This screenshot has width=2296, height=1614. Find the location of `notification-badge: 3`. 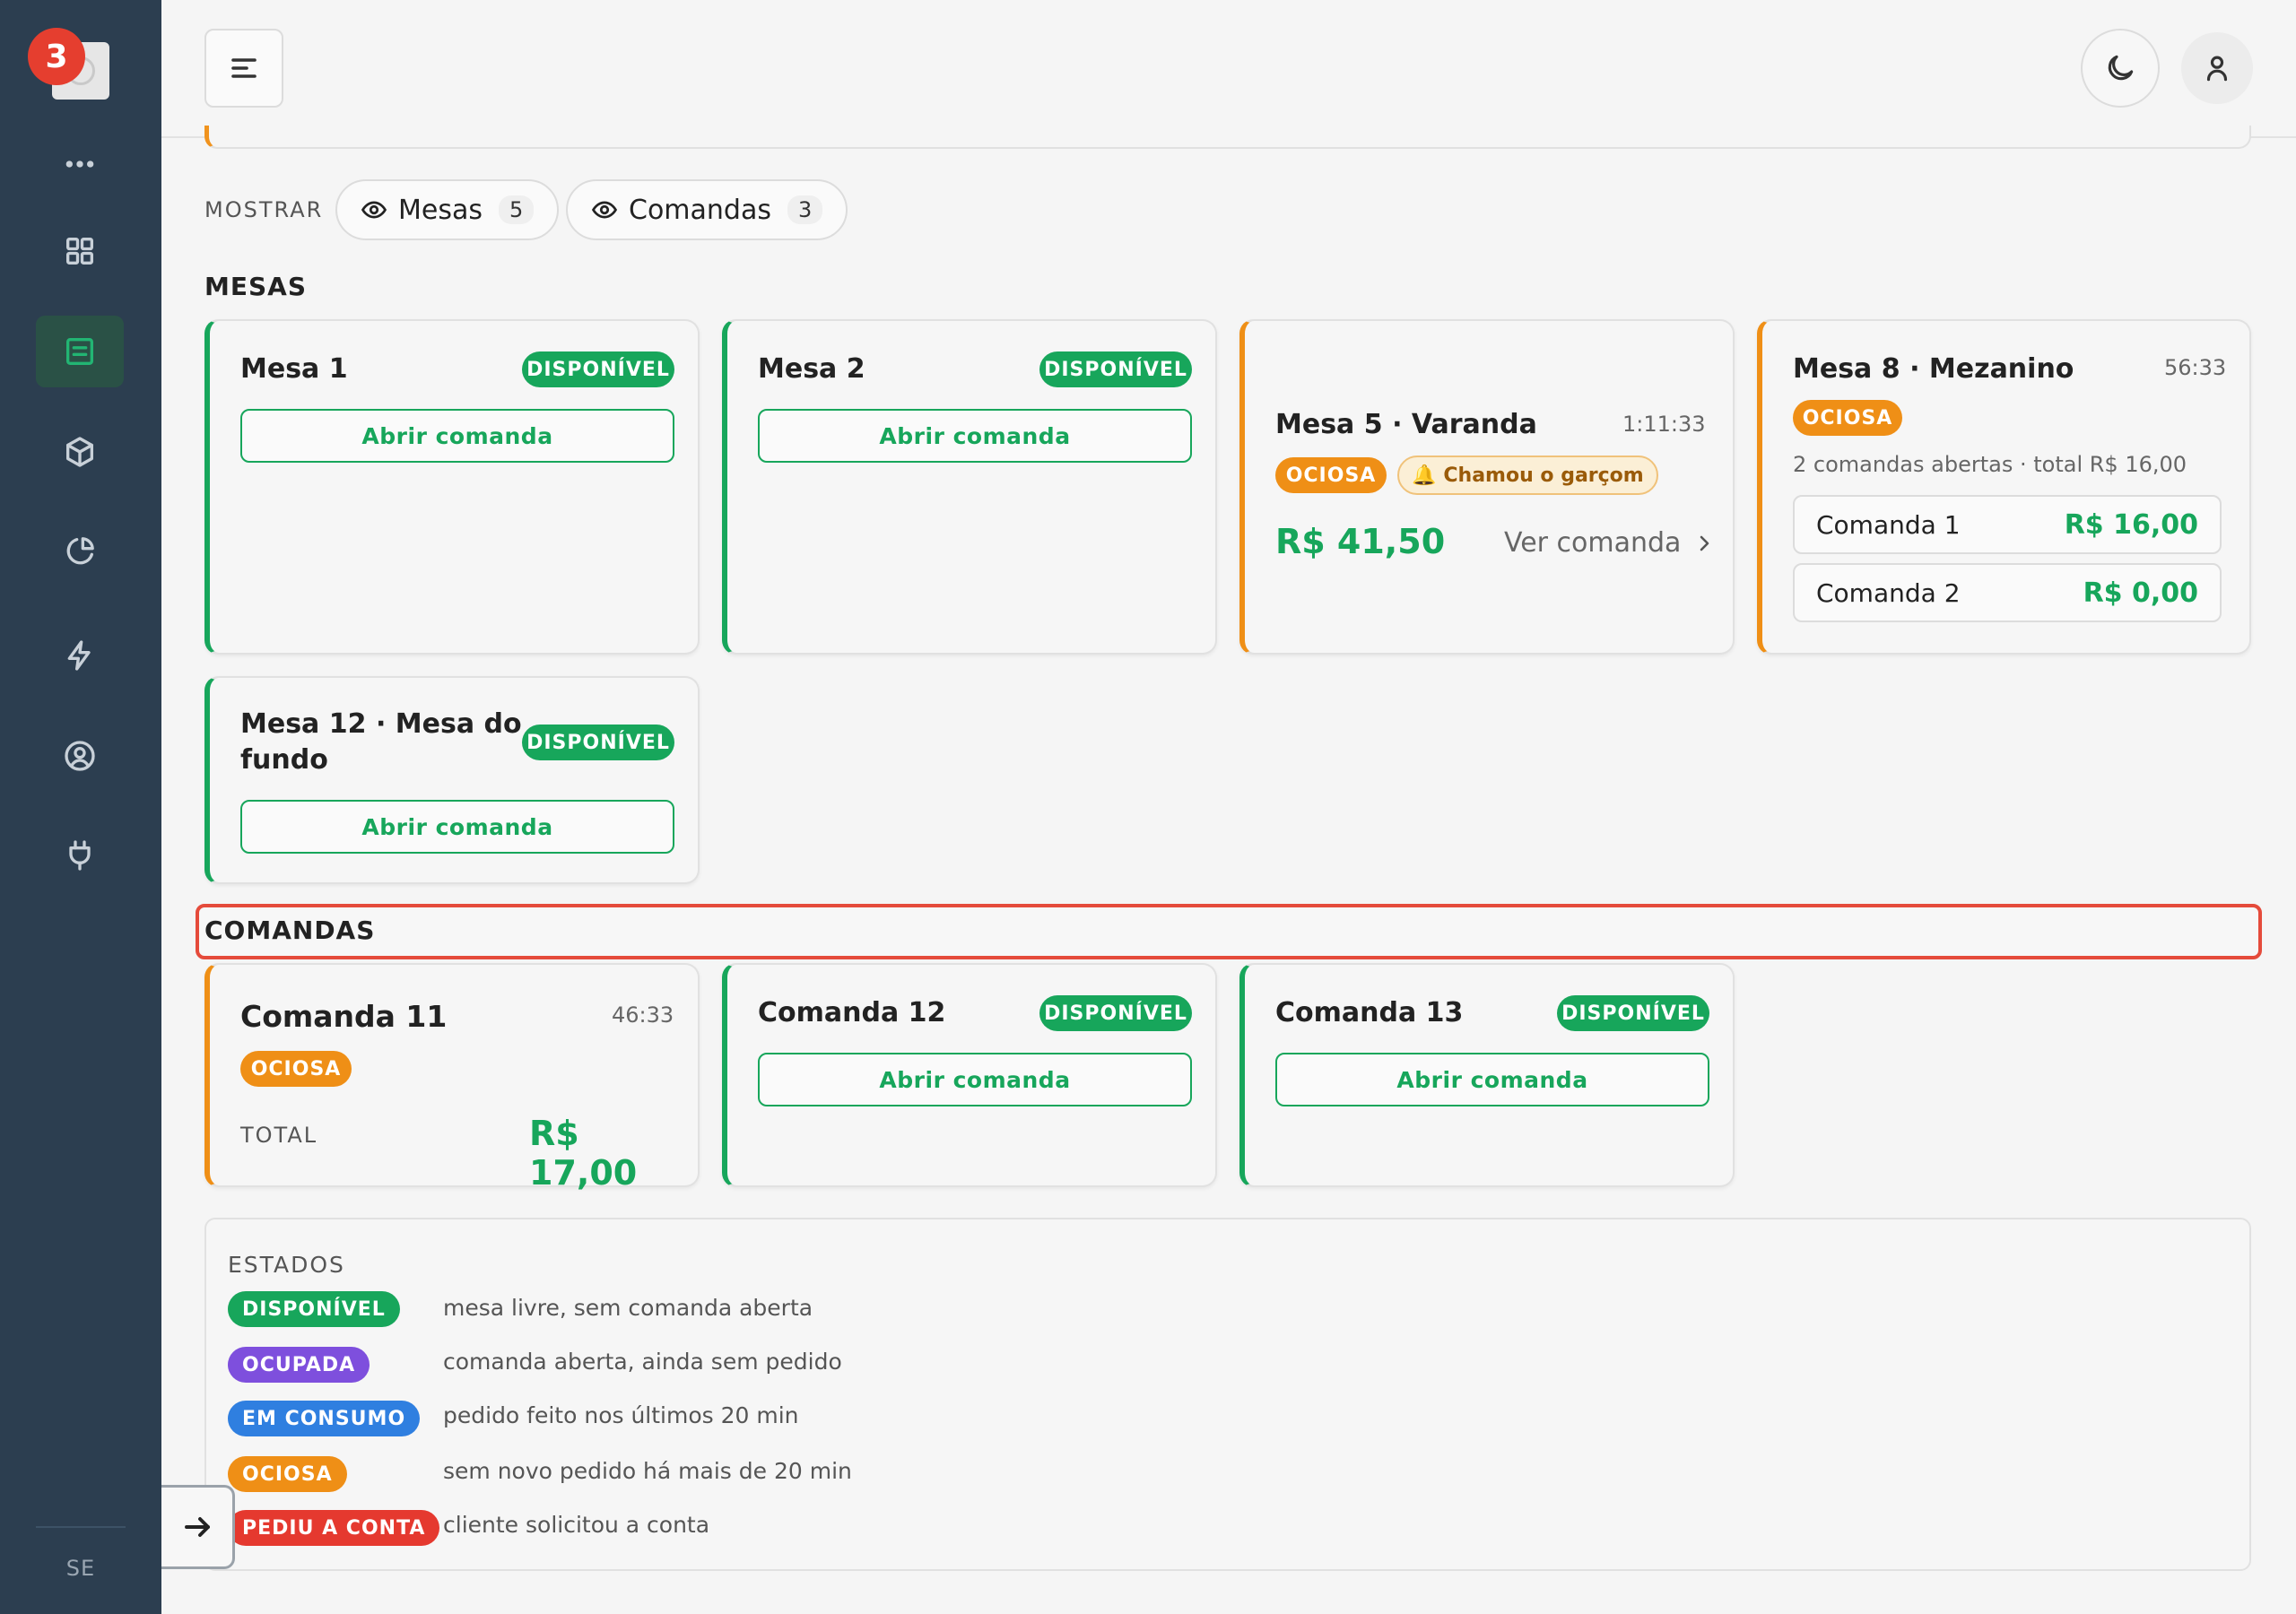

notification-badge: 3 is located at coordinates (56, 56).